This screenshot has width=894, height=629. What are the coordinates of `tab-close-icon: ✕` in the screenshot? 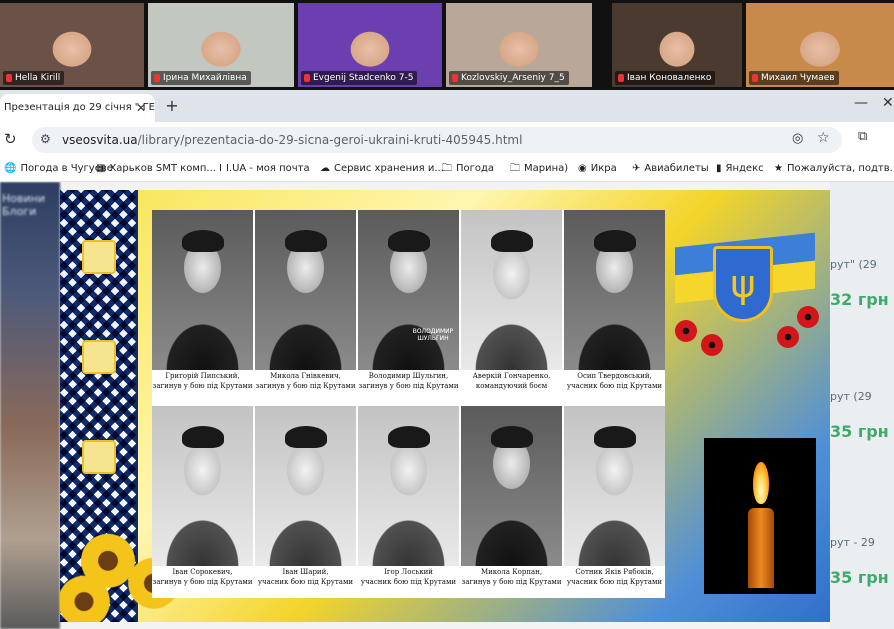 It's located at (141, 108).